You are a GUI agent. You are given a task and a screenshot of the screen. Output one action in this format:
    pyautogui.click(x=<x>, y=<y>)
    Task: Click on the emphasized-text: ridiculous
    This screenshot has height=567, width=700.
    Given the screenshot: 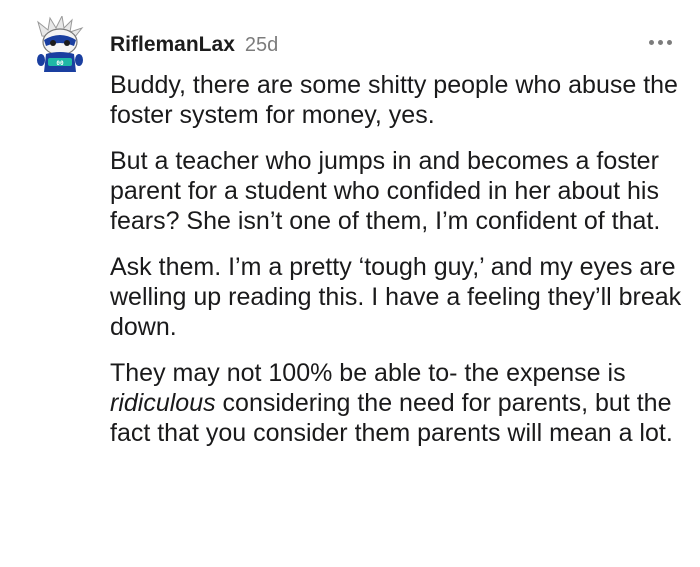 What is the action you would take?
    pyautogui.click(x=163, y=403)
    